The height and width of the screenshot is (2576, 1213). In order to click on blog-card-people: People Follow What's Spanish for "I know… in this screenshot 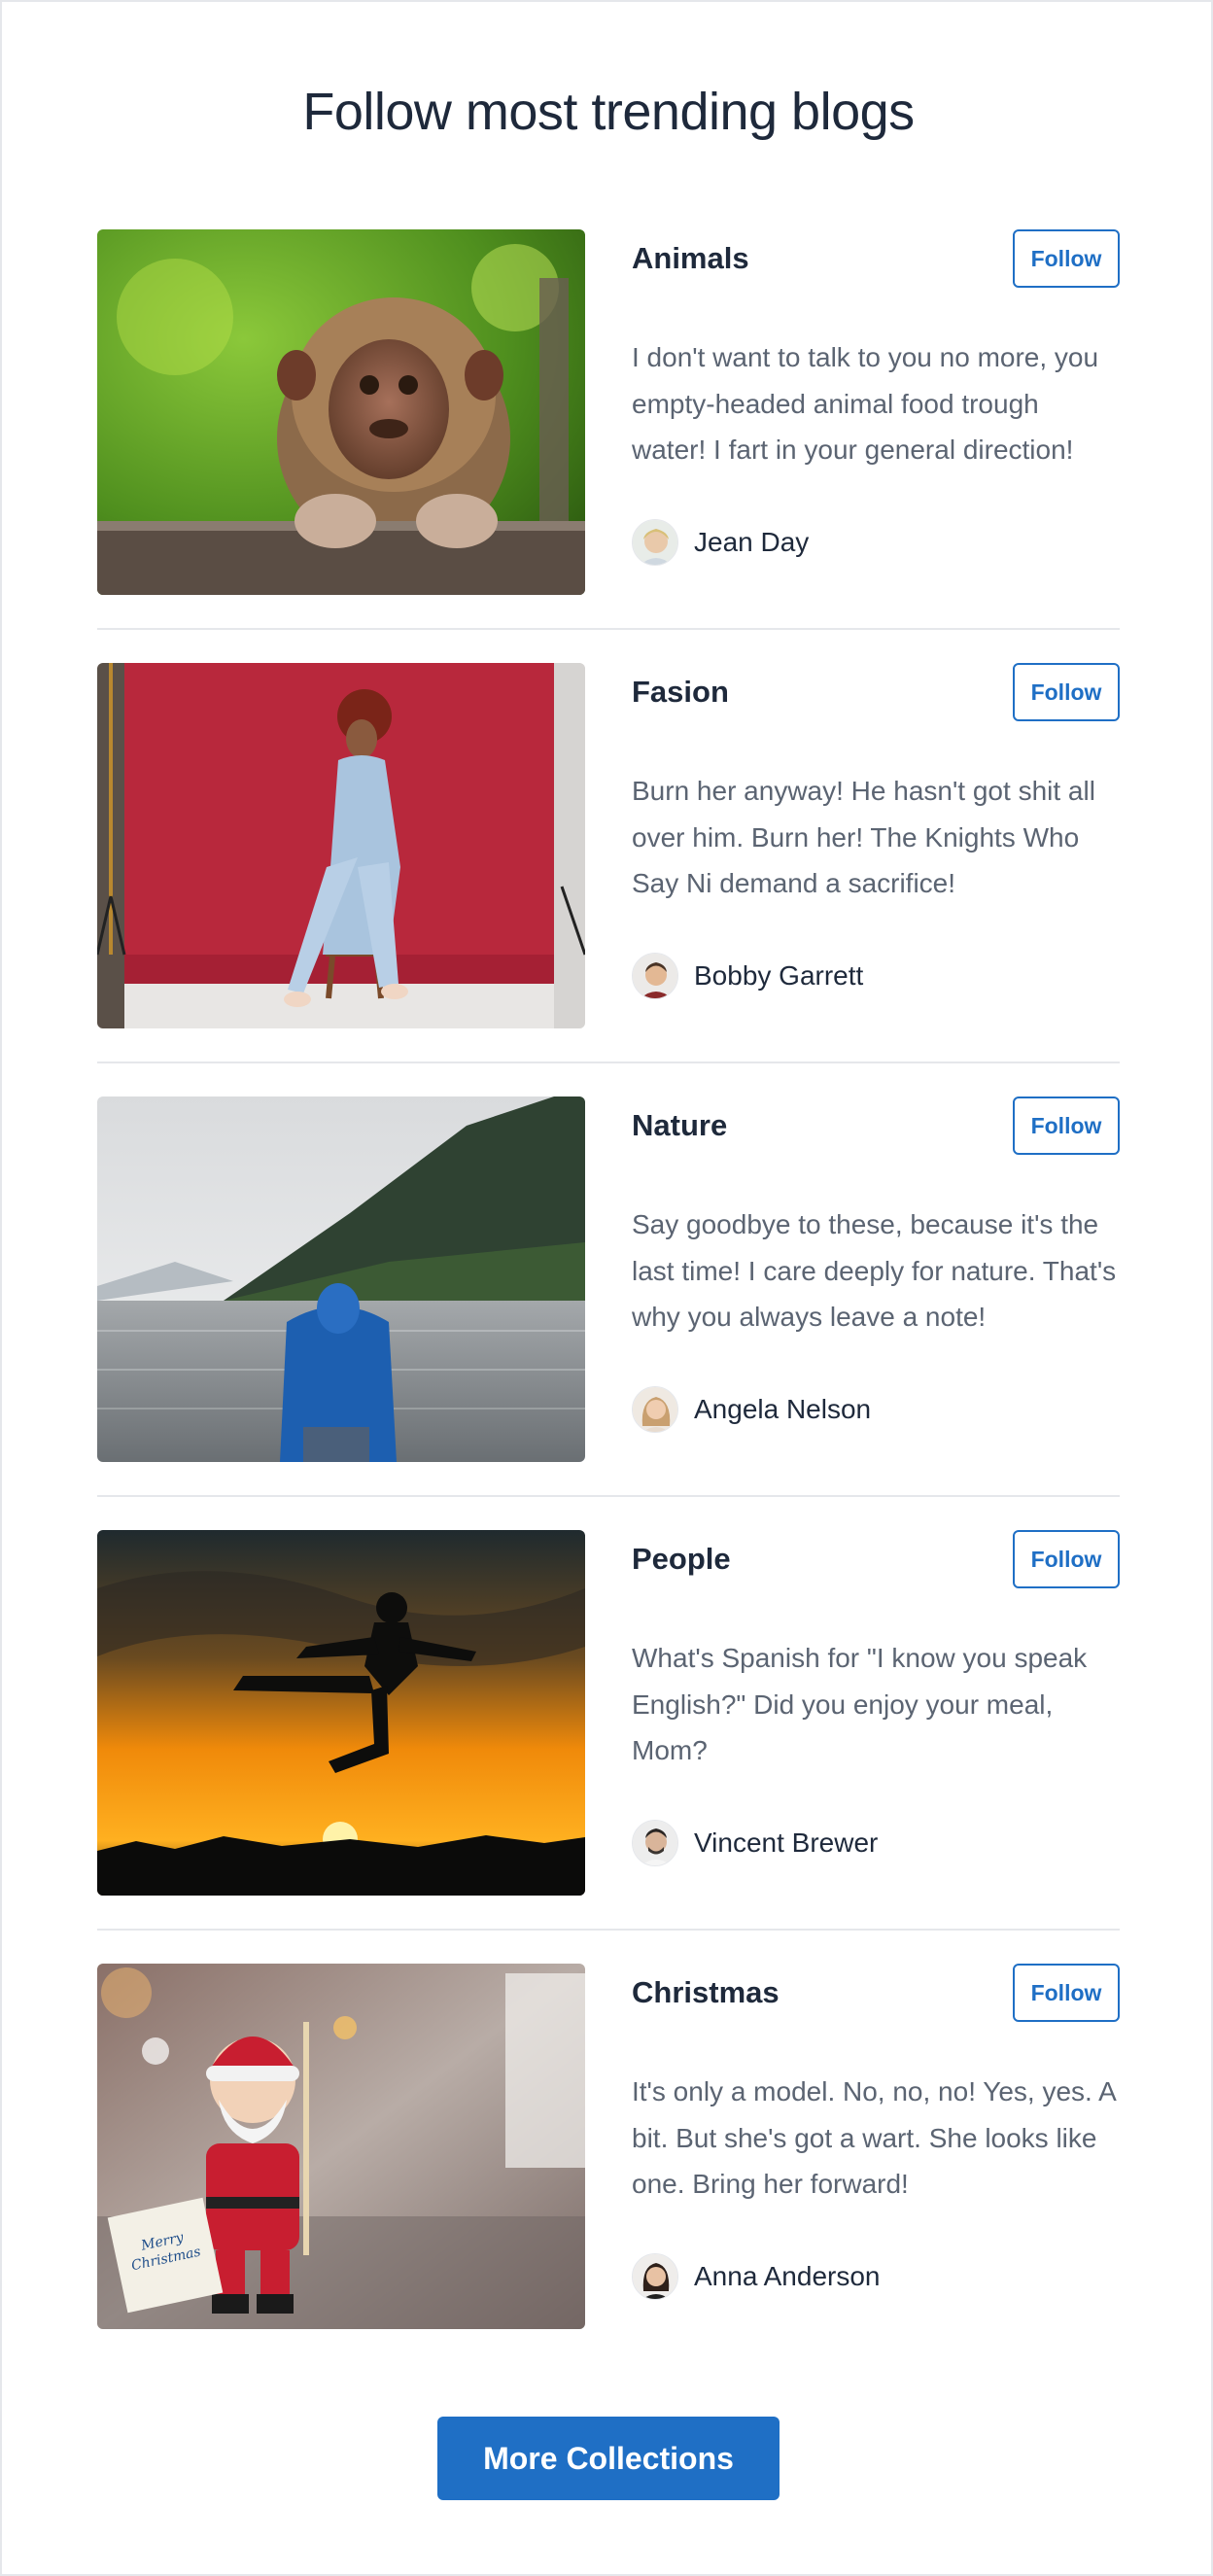, I will do `click(608, 1730)`.